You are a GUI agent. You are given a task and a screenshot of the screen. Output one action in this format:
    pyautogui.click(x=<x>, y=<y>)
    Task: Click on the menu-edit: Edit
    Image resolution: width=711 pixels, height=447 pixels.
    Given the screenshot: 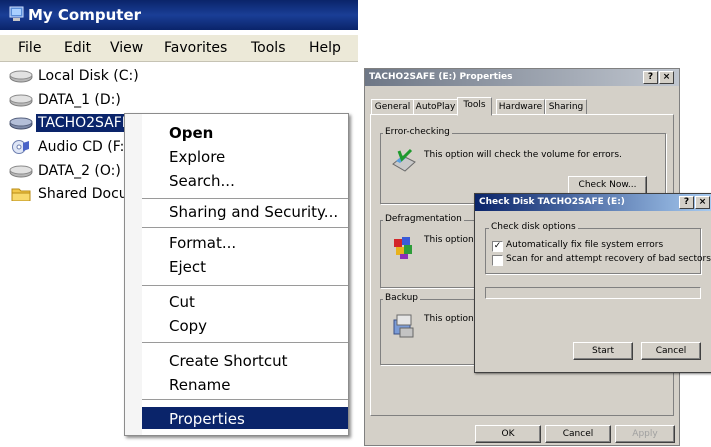 What is the action you would take?
    pyautogui.click(x=77, y=48)
    